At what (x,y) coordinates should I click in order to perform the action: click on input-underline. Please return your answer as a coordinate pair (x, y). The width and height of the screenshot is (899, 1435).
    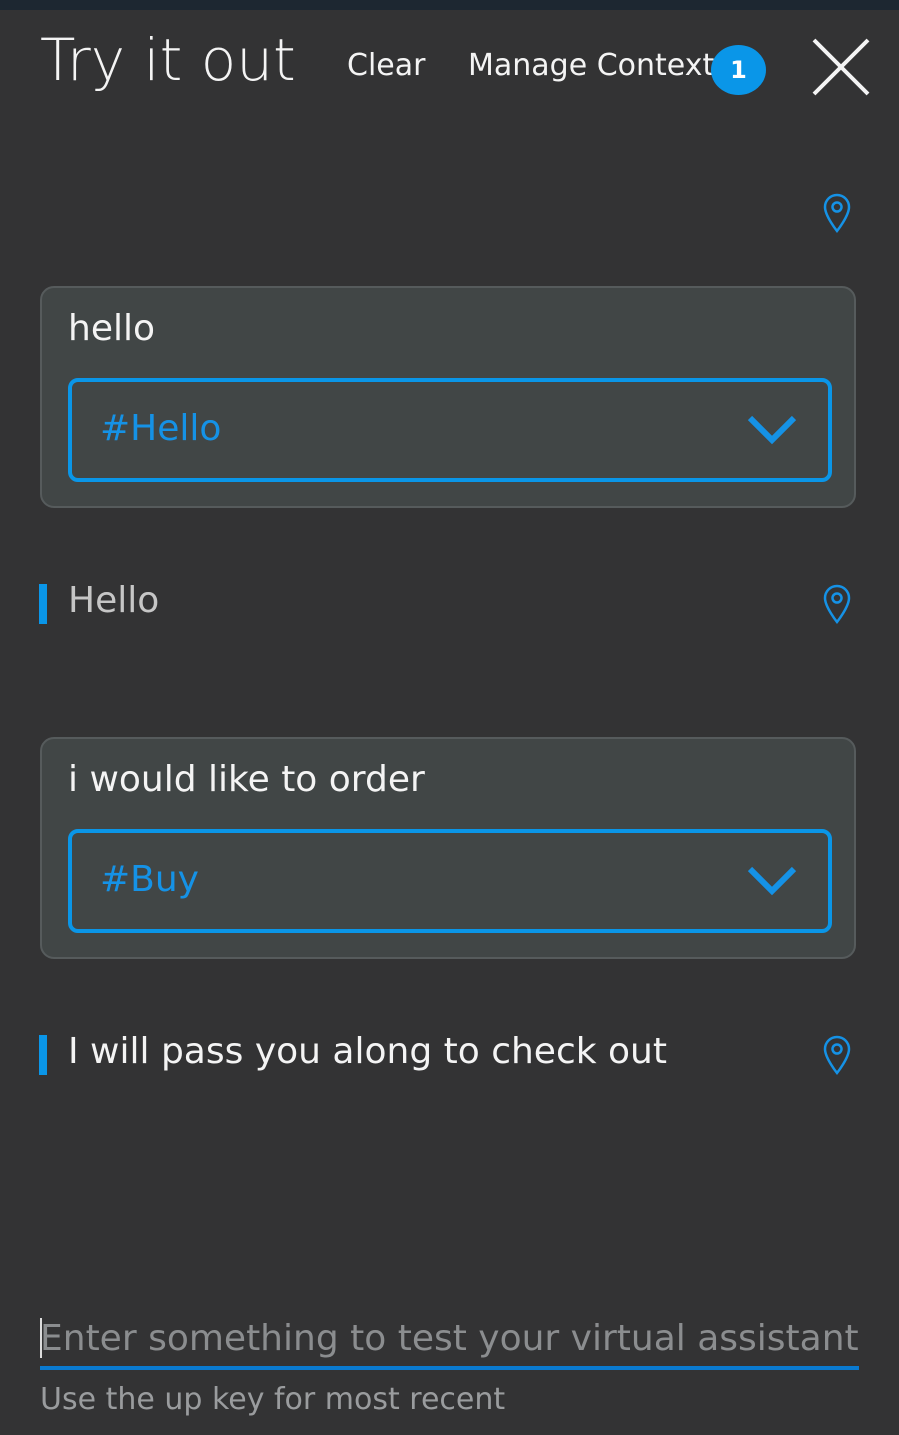
    Looking at the image, I should click on (449, 1368).